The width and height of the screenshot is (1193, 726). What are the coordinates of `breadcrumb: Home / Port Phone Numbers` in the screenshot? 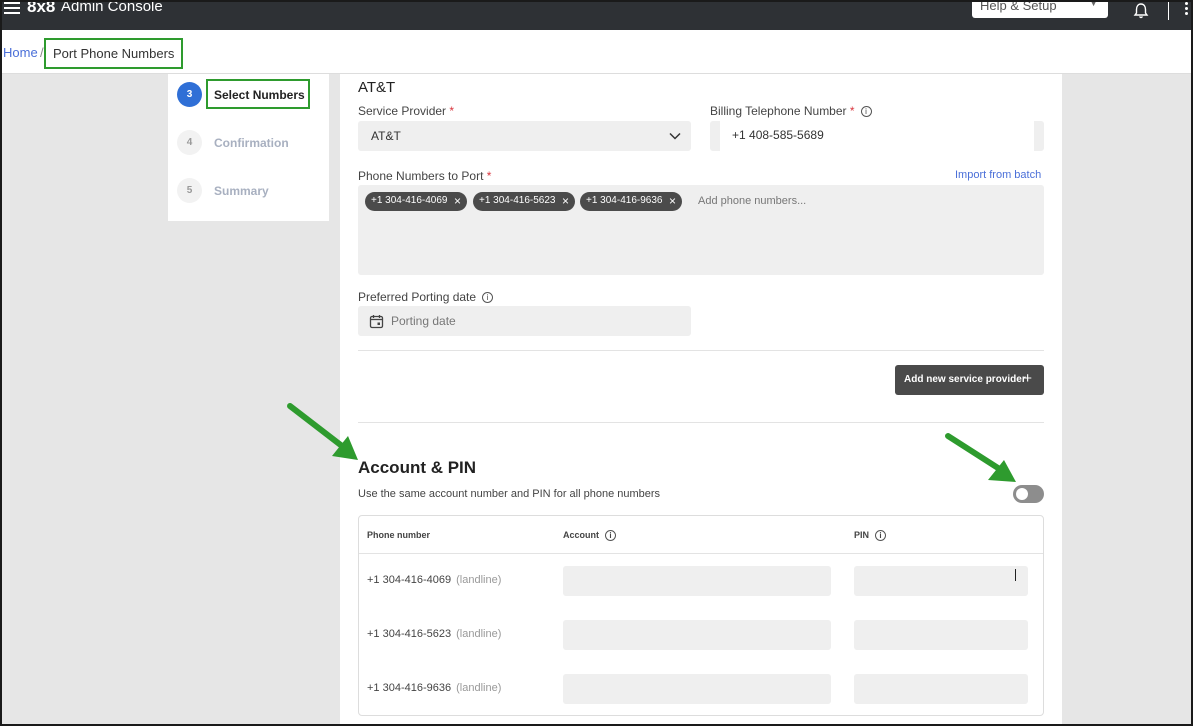 It's located at (596, 52).